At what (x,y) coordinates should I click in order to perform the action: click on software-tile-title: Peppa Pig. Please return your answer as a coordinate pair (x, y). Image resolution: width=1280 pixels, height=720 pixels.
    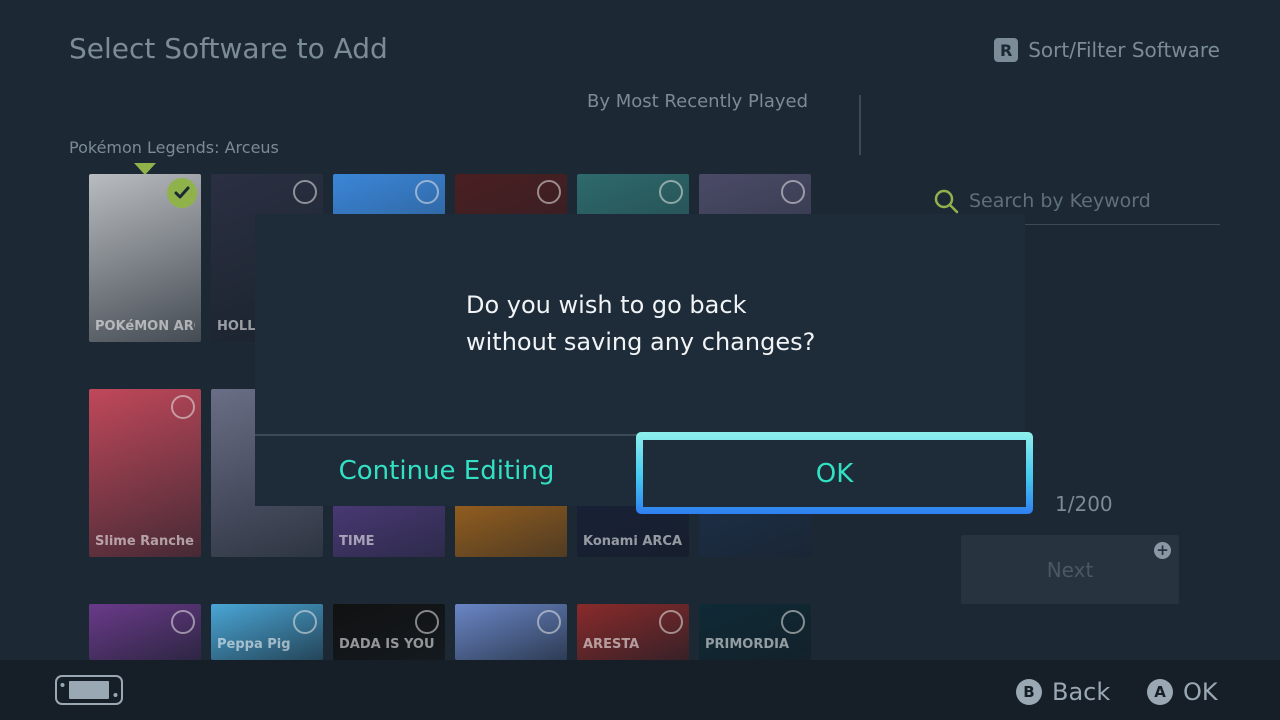
    Looking at the image, I should click on (254, 644).